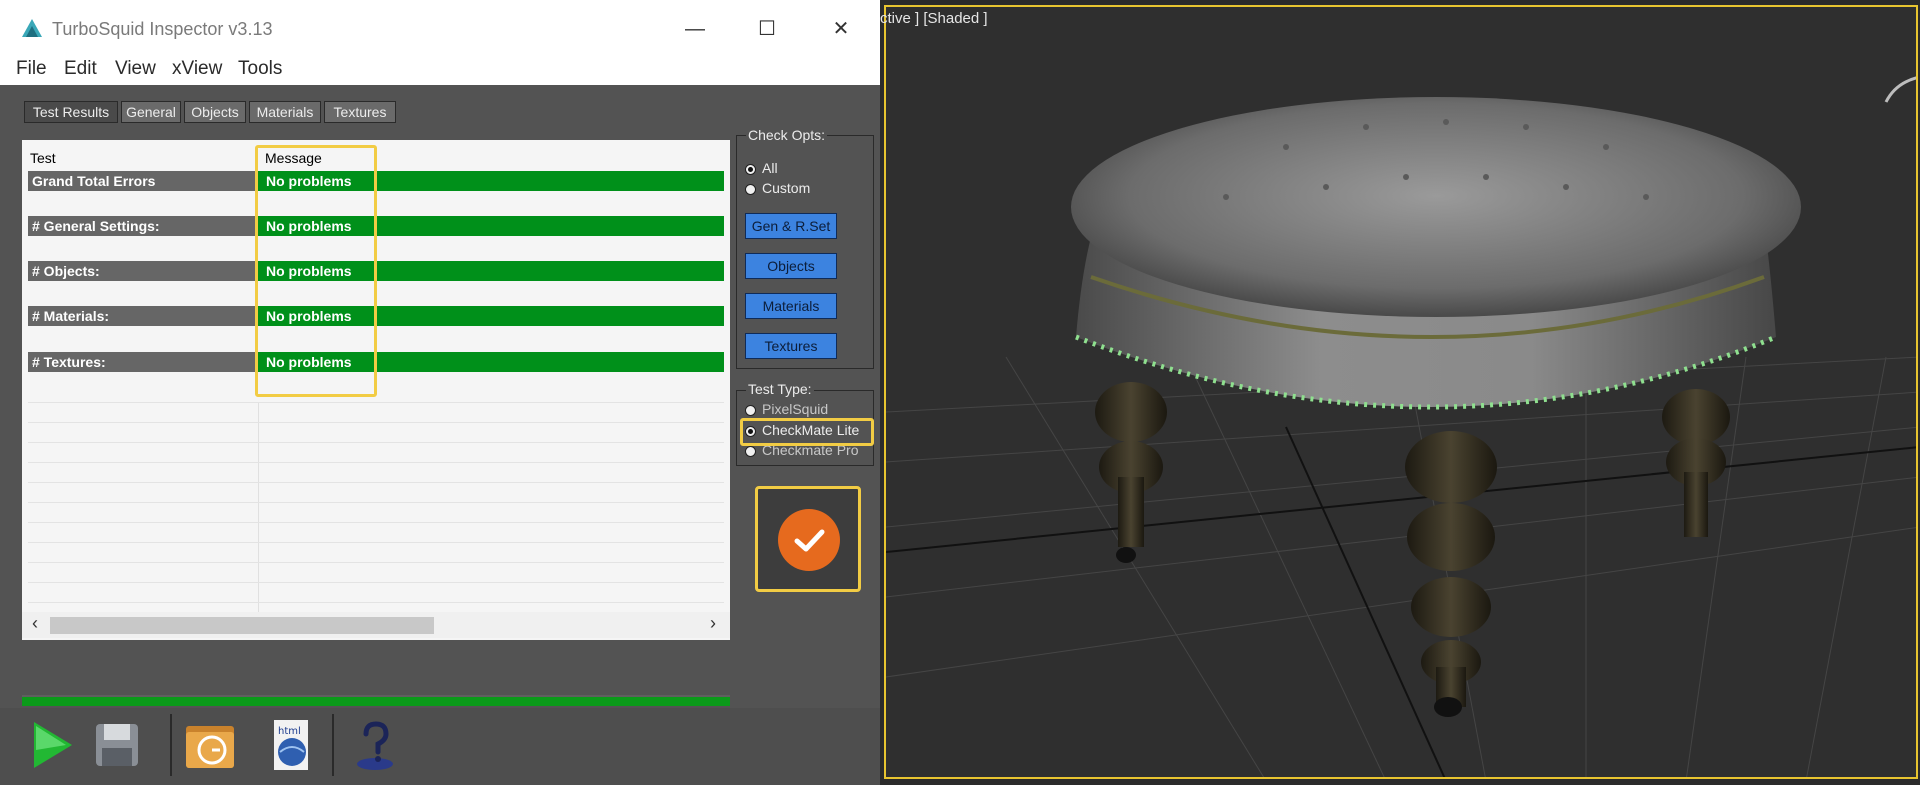 Image resolution: width=1920 pixels, height=785 pixels. What do you see at coordinates (142, 226) in the screenshot?
I see `table-row-test: # General Settings:` at bounding box center [142, 226].